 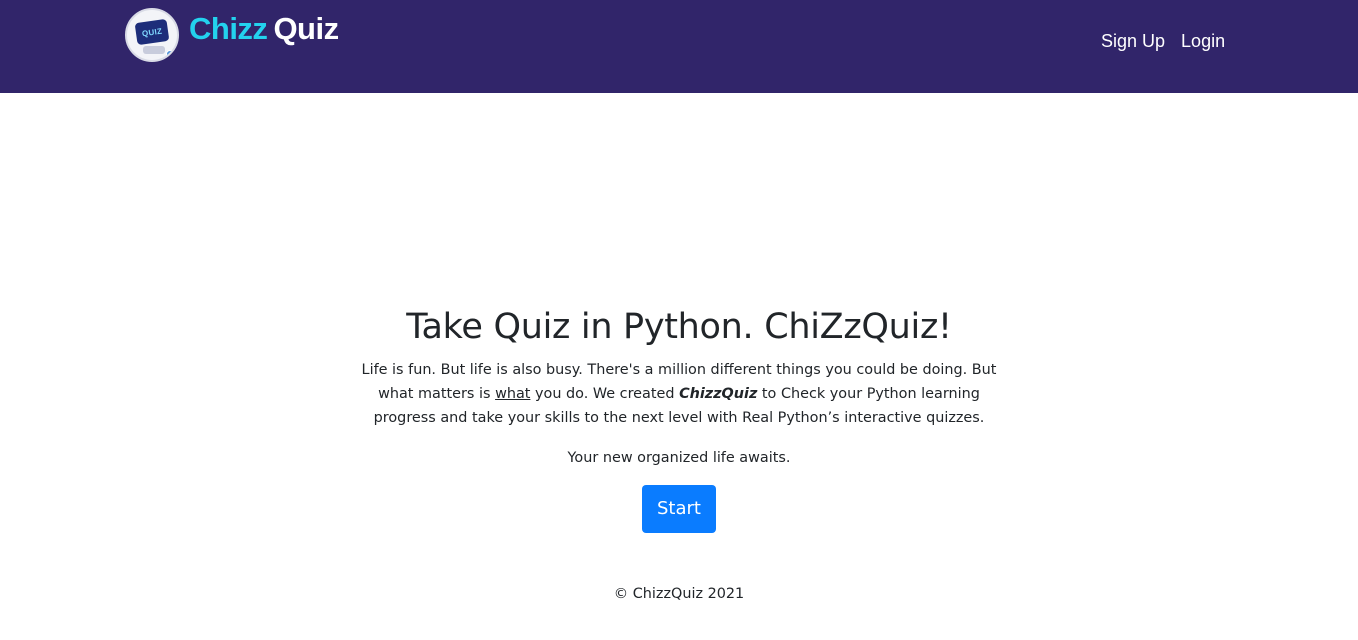 I want to click on signup-link: Sign Up, so click(x=1133, y=41).